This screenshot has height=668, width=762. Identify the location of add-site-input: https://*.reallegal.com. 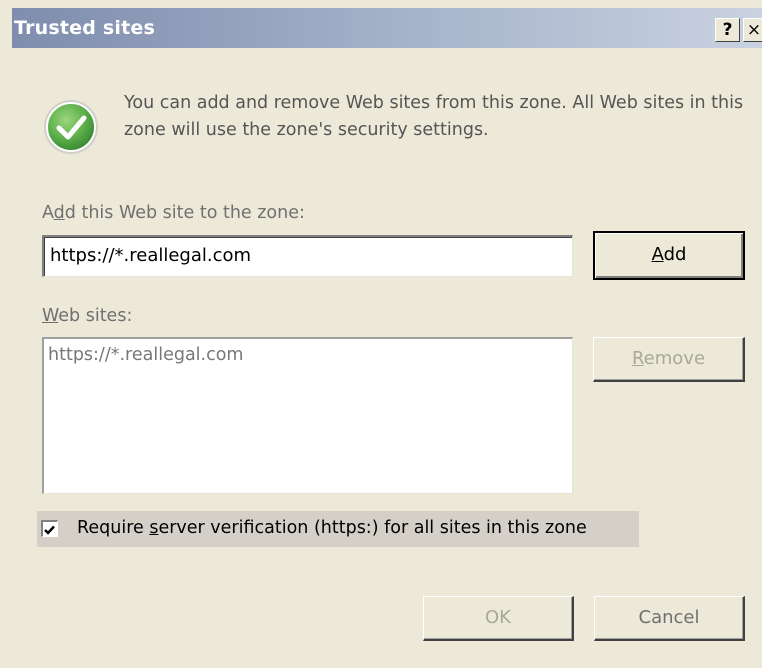
(307, 256).